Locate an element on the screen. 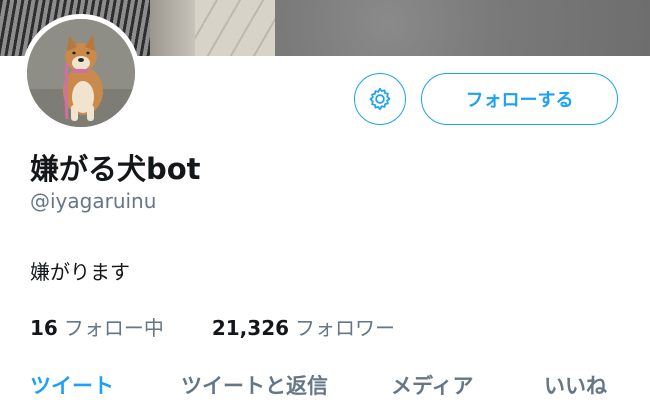 The height and width of the screenshot is (415, 650). shiba-dog-avatar-image is located at coordinates (81, 73).